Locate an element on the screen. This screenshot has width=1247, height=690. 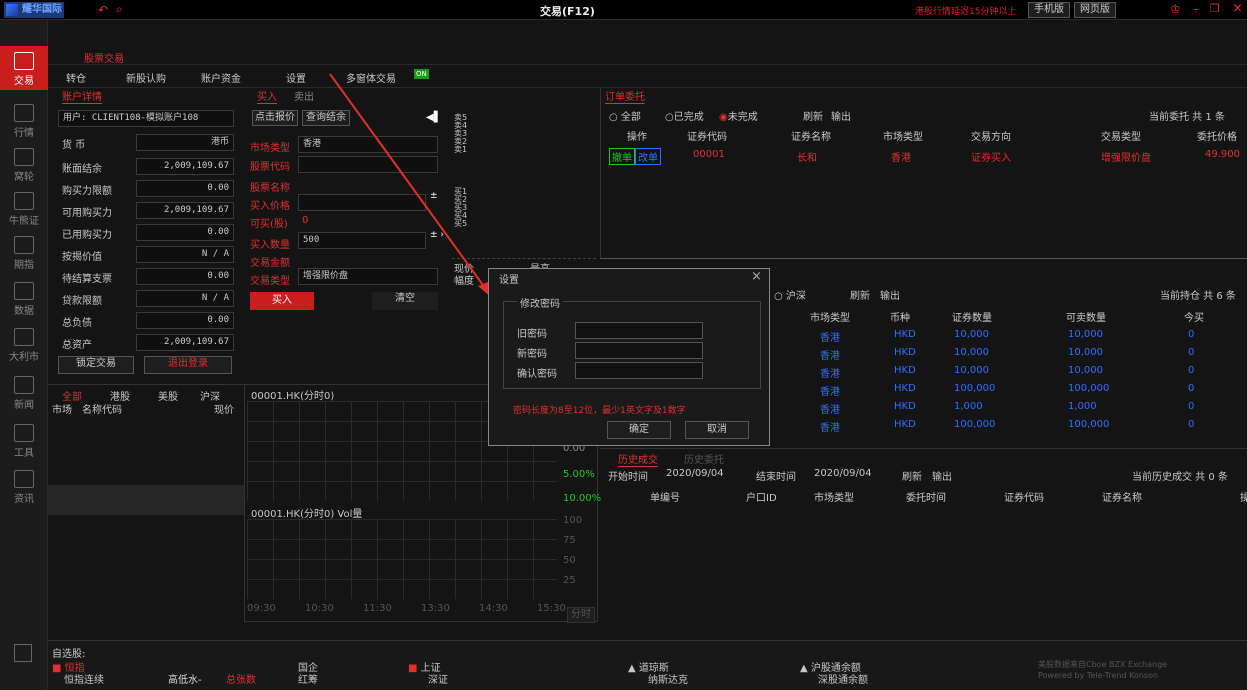
window-title: 交易(F12) is located at coordinates (567, 11).